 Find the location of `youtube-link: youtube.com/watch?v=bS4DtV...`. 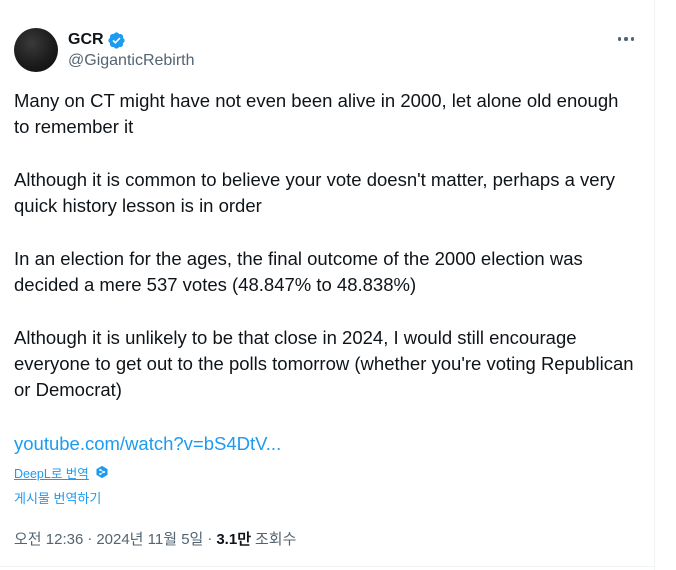

youtube-link: youtube.com/watch?v=bS4DtV... is located at coordinates (147, 444).